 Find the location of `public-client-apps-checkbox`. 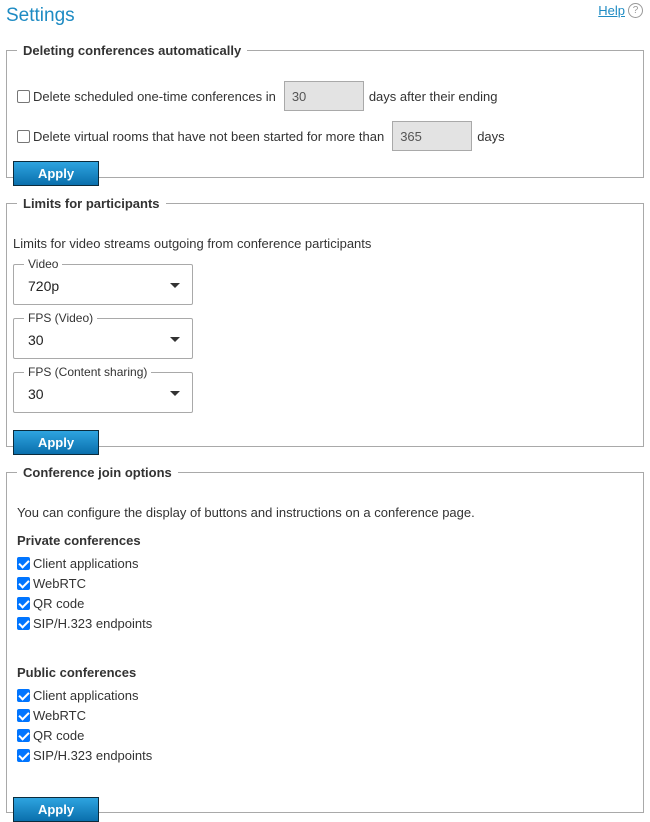

public-client-apps-checkbox is located at coordinates (23, 695).